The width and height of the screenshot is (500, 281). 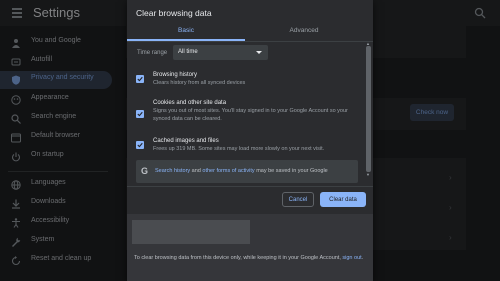 I want to click on dialog-title: Clear browsing data, so click(x=174, y=13).